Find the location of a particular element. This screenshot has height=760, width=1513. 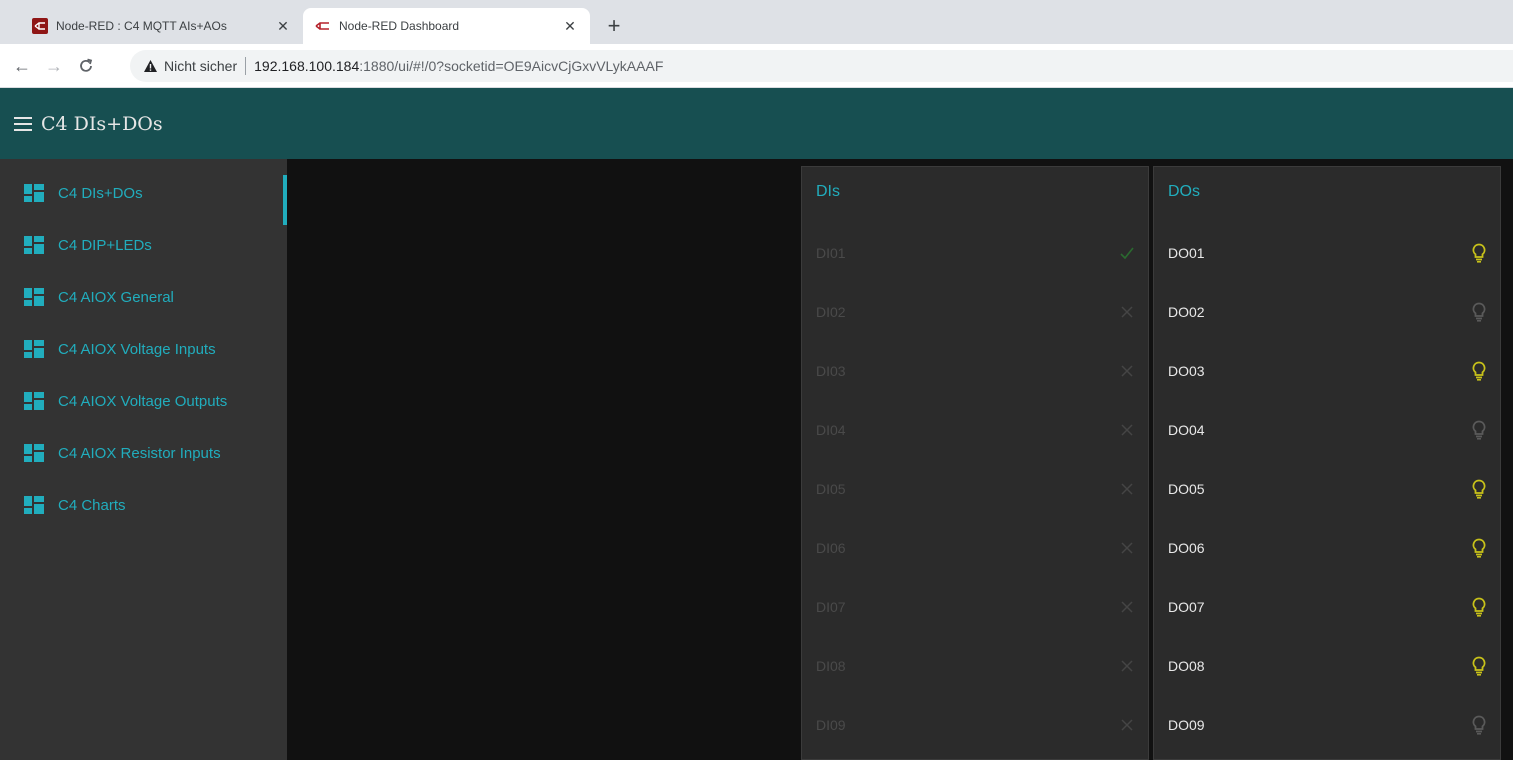

security-label: Nicht sicher is located at coordinates (200, 66).